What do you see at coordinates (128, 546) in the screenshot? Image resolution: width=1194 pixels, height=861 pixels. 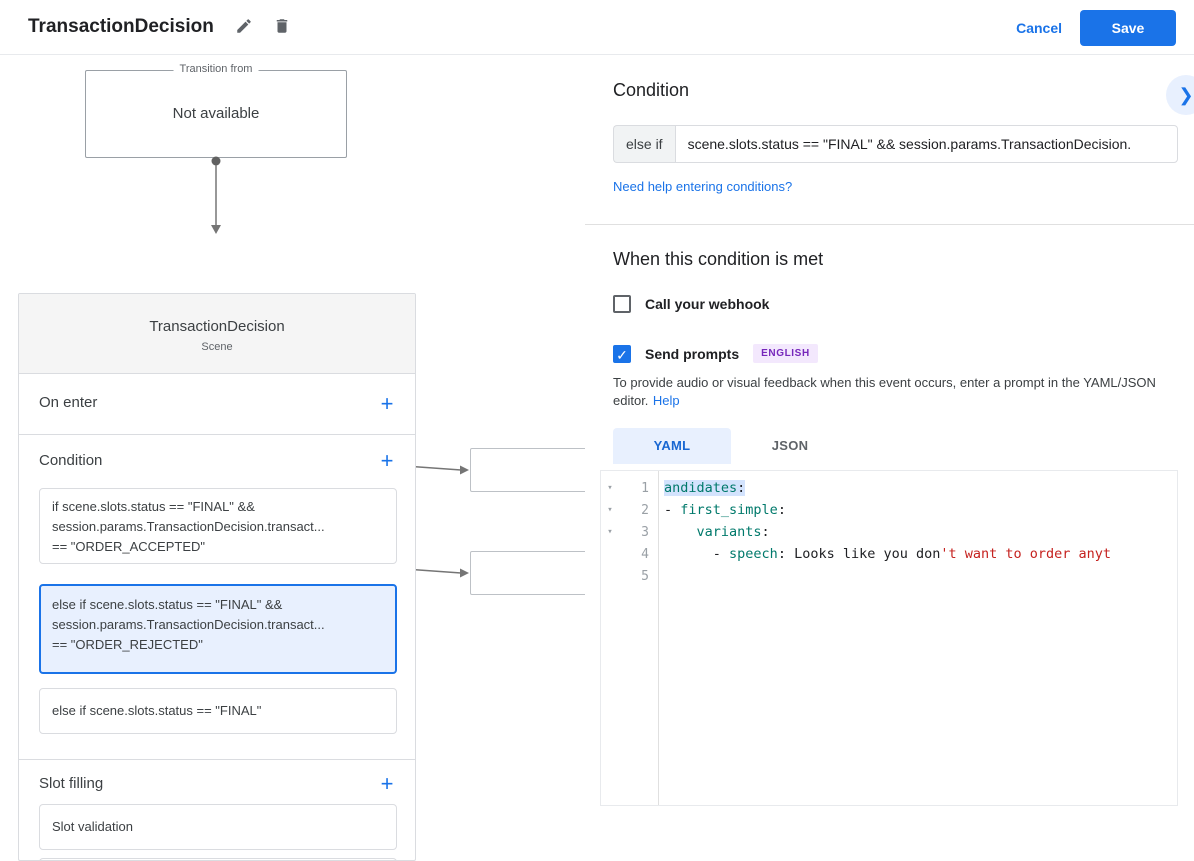 I see `condition-text: == "ORDER_ACCEPTED"` at bounding box center [128, 546].